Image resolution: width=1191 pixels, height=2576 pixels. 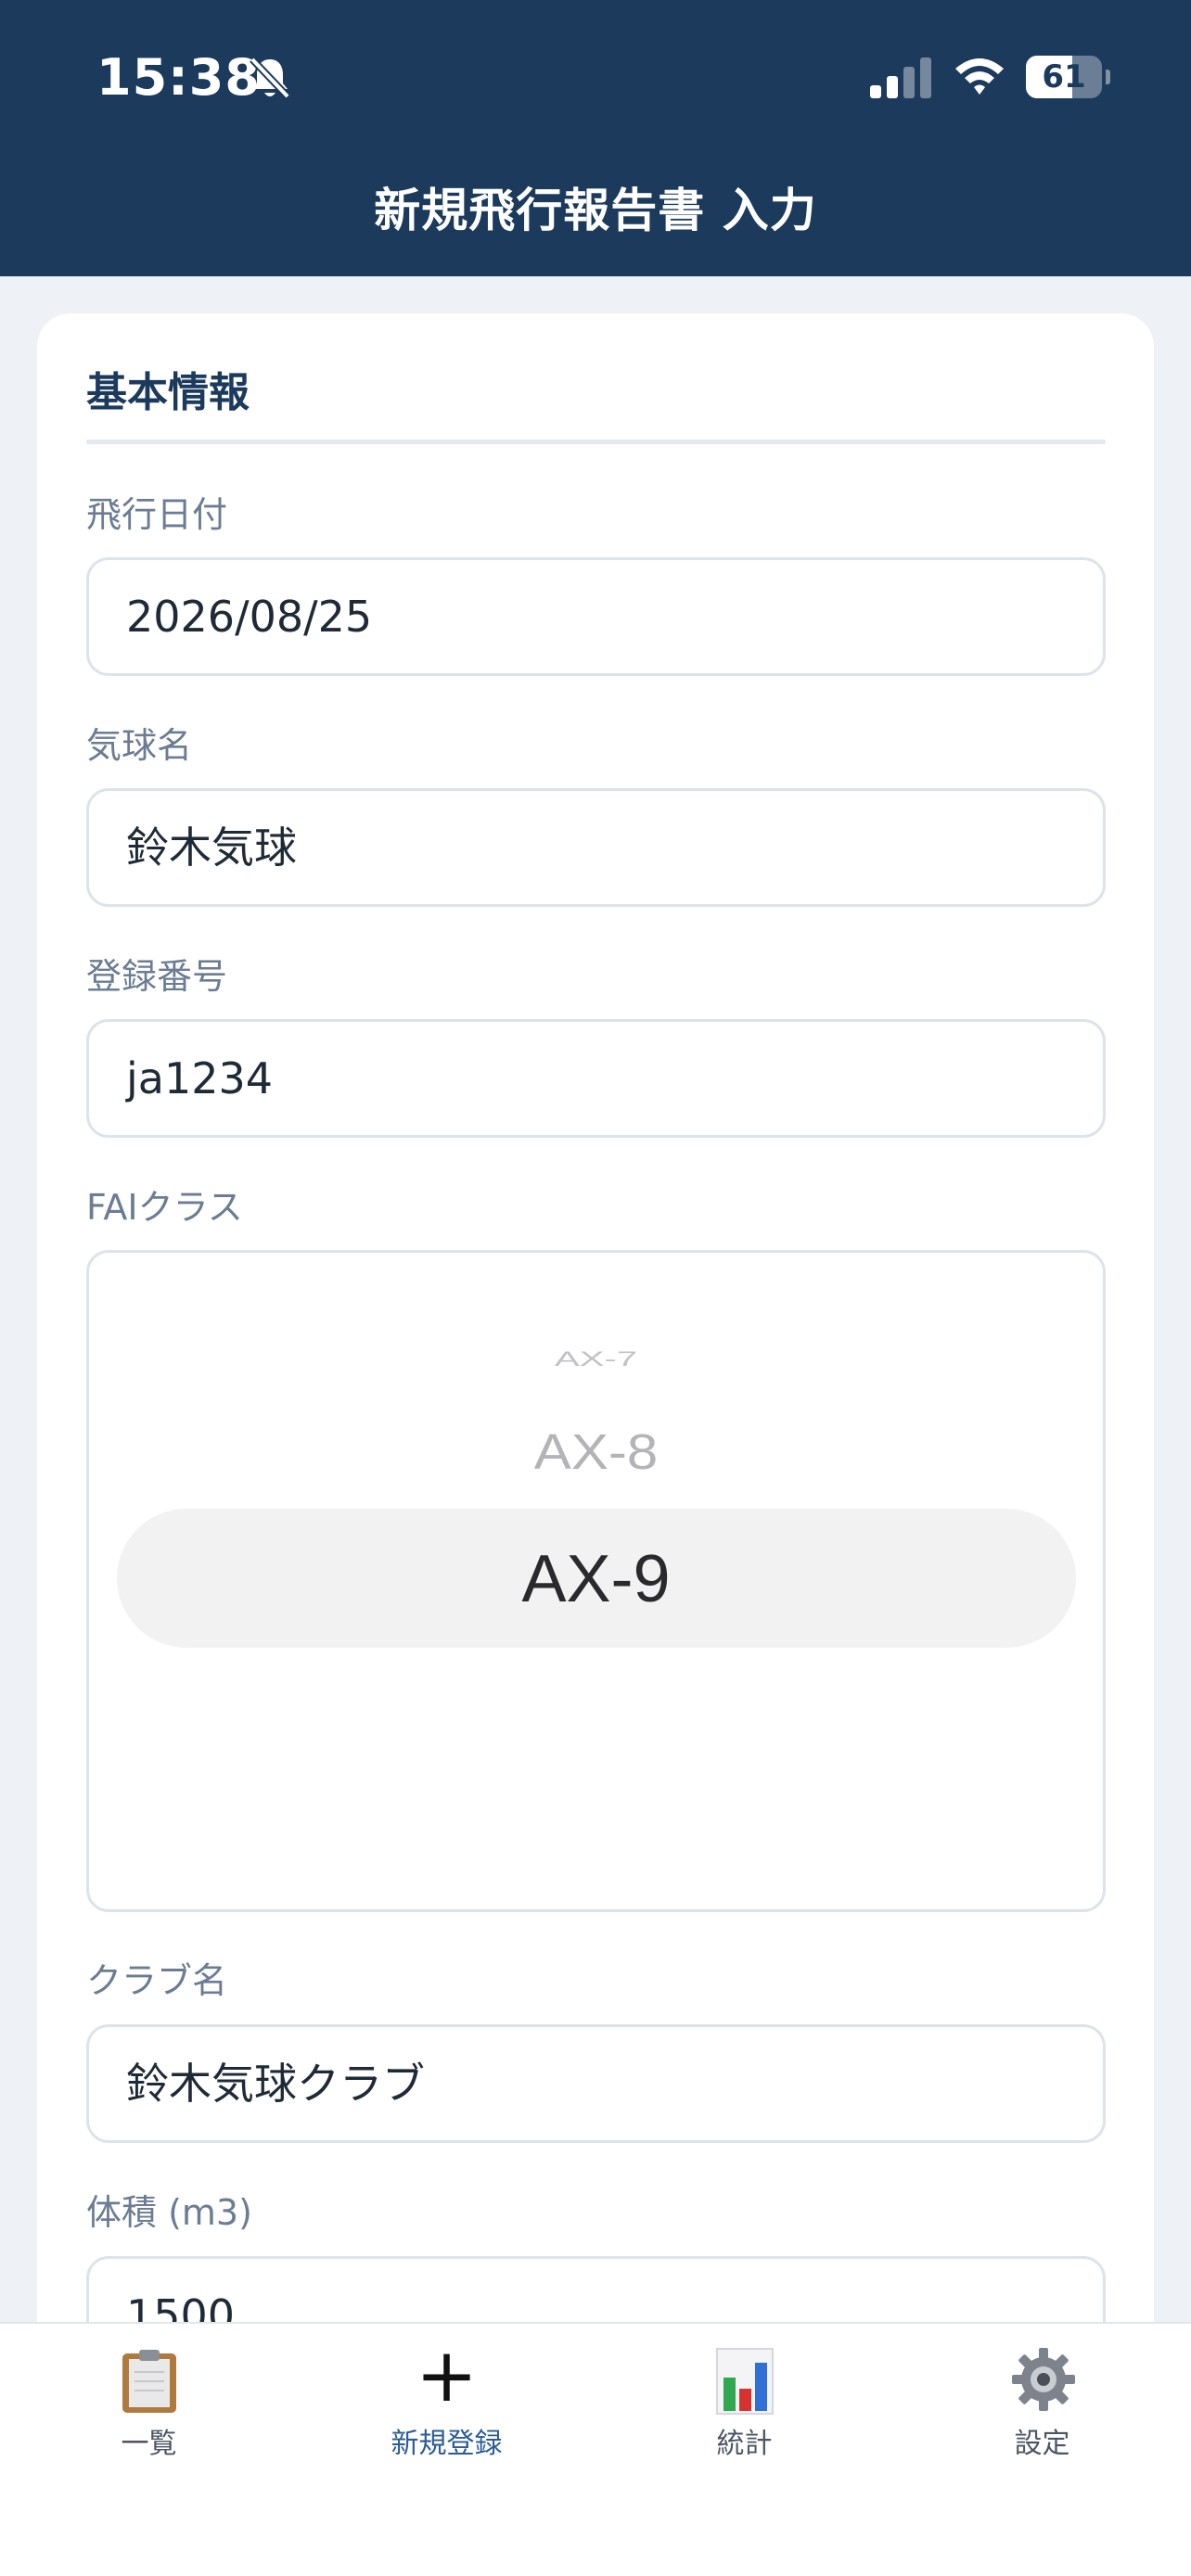 What do you see at coordinates (157, 514) in the screenshot?
I see `flight-date-label: 飛行日付` at bounding box center [157, 514].